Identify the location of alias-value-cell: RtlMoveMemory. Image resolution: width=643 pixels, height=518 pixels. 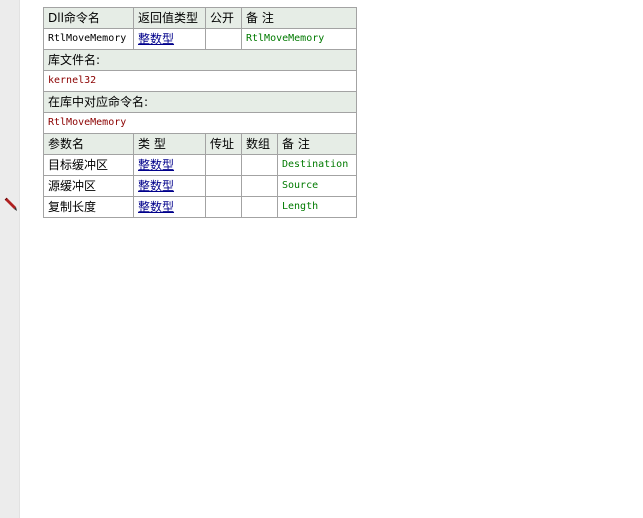
(200, 123).